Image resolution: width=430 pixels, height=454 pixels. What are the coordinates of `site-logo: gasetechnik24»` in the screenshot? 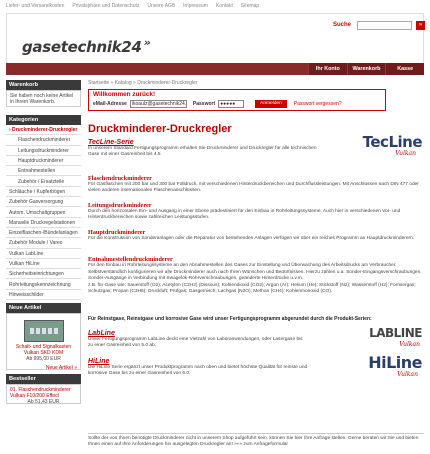 It's located at (86, 46).